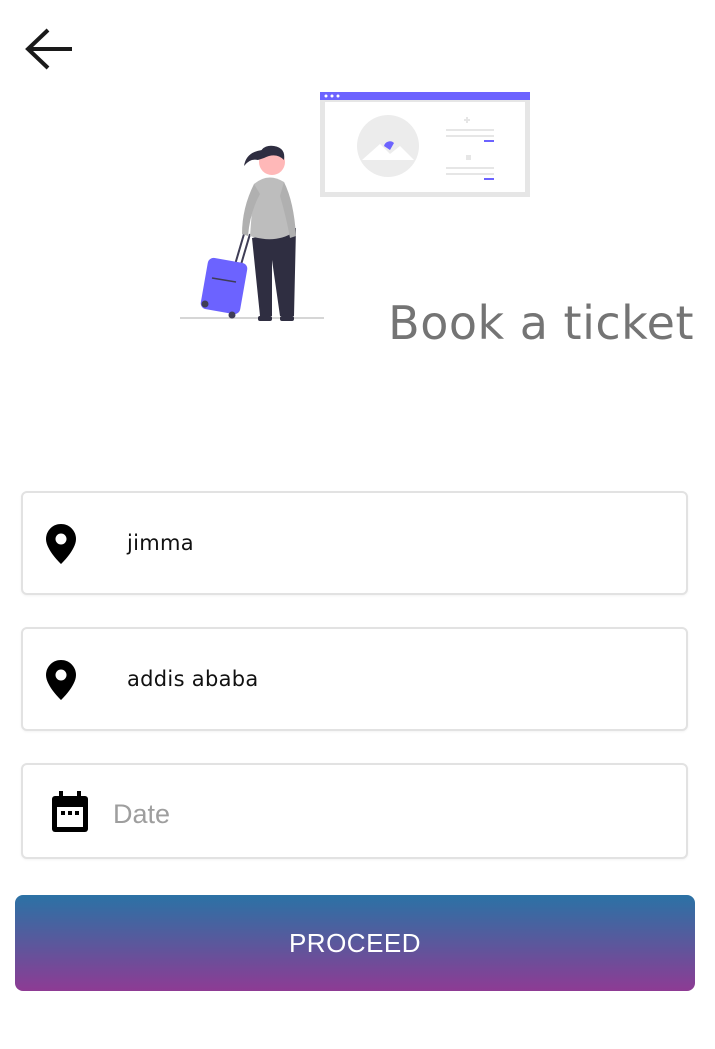 This screenshot has height=1049, width=715. I want to click on back-button, so click(49, 49).